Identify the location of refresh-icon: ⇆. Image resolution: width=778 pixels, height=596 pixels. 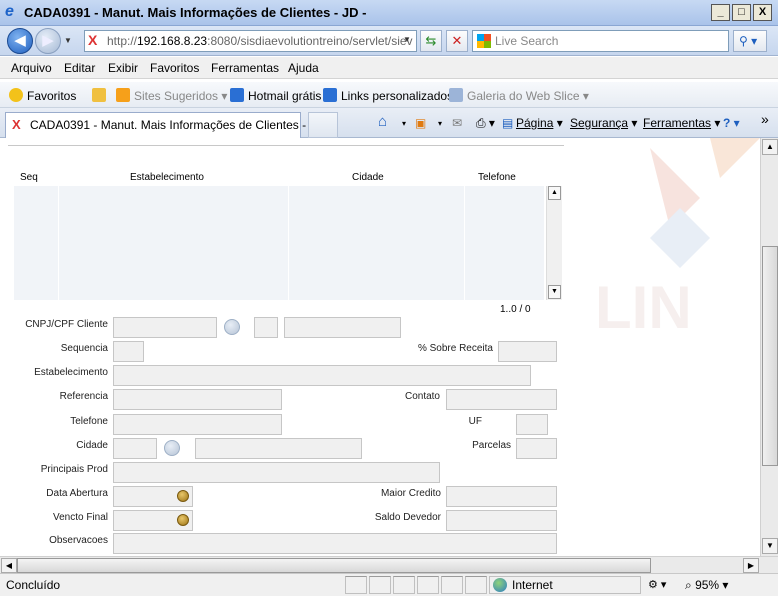
(431, 41).